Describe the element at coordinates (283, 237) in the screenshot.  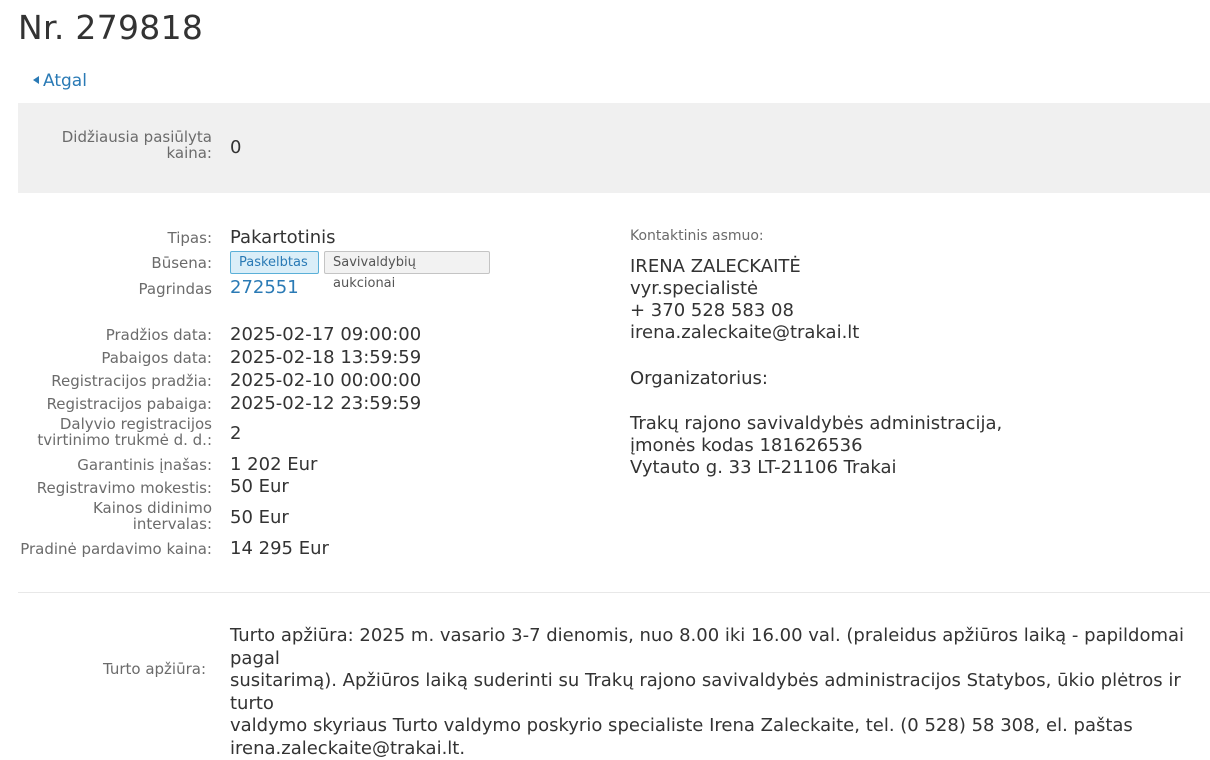
I see `type-value: Pakartotinis` at that location.